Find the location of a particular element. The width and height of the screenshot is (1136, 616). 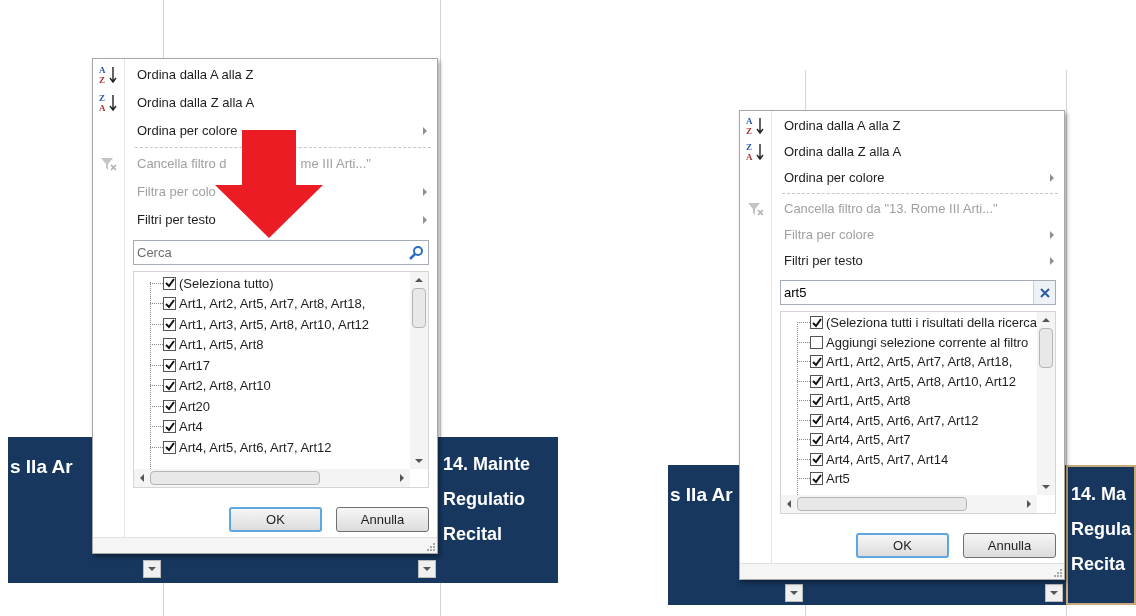

list-item-label: Art4, Art5, Art7 is located at coordinates (868, 440).